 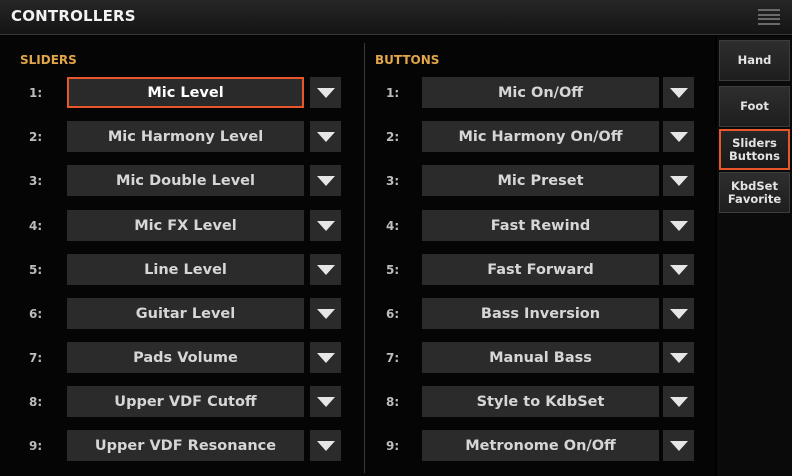 What do you see at coordinates (36, 270) in the screenshot?
I see `slider-index: 5:` at bounding box center [36, 270].